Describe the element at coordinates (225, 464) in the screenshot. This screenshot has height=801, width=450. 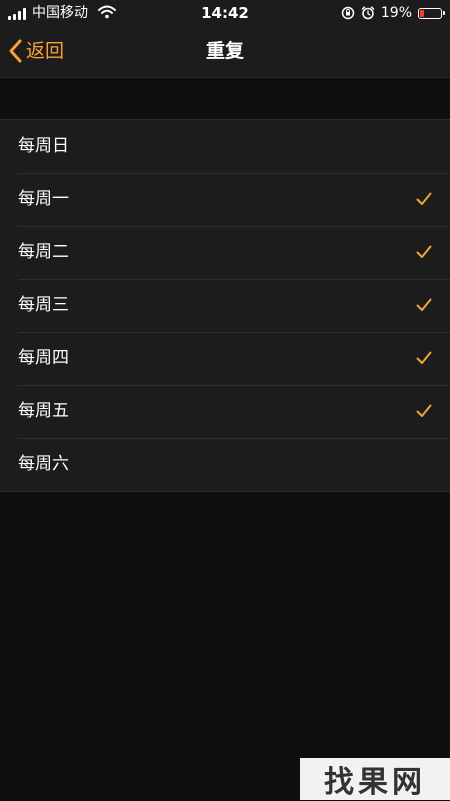
I see `list-item-saturday: 每周六` at that location.